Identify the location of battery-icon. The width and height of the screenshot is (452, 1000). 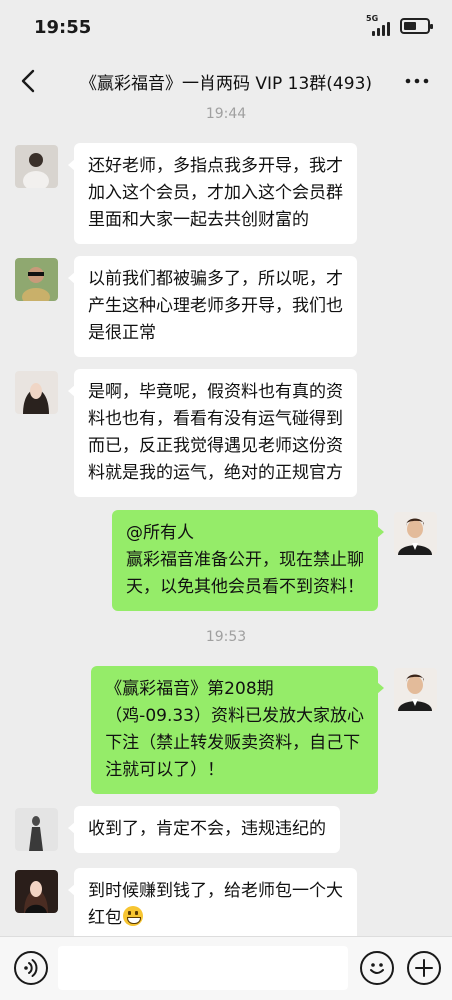
(416, 26).